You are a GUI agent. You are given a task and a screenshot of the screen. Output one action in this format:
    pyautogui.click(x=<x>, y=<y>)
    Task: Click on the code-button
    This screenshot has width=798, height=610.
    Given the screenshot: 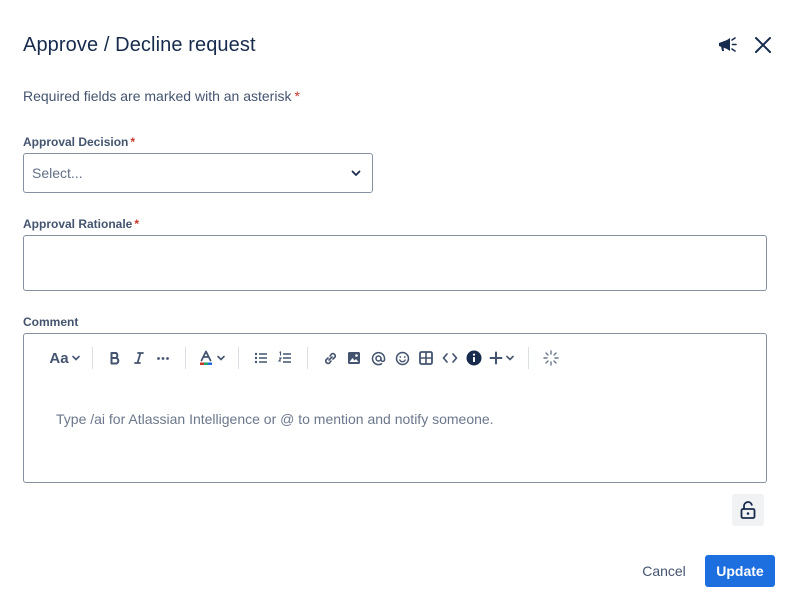 What is the action you would take?
    pyautogui.click(x=450, y=358)
    